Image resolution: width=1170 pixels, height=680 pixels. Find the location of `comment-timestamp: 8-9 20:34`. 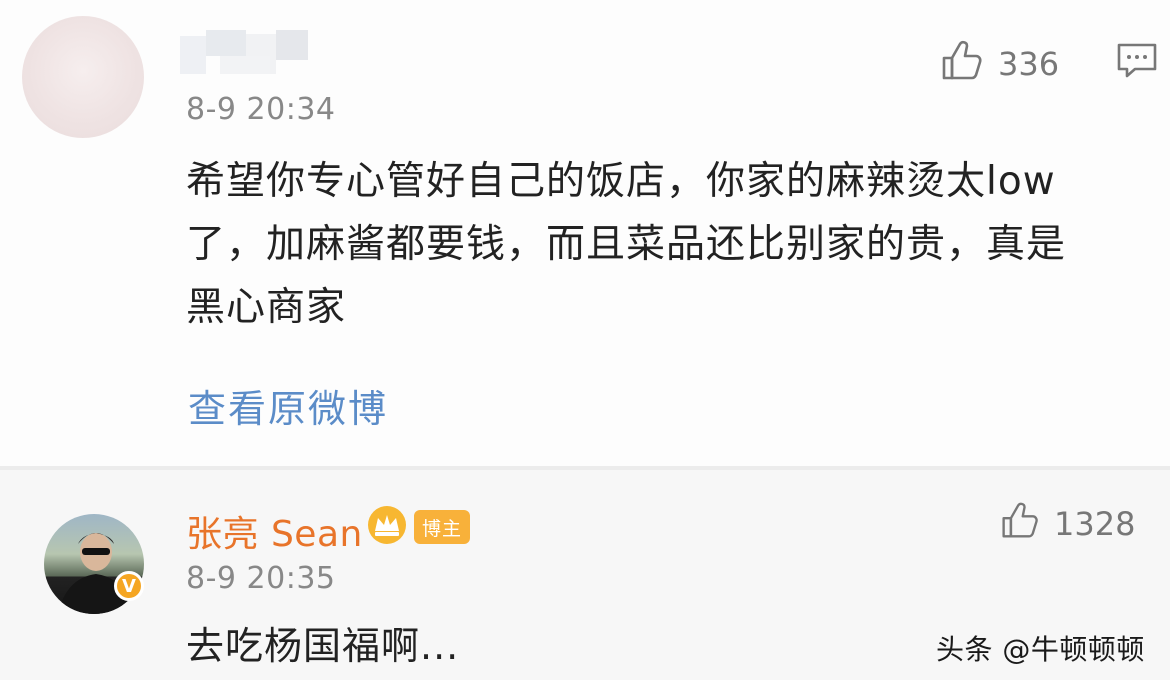

comment-timestamp: 8-9 20:34 is located at coordinates (261, 109).